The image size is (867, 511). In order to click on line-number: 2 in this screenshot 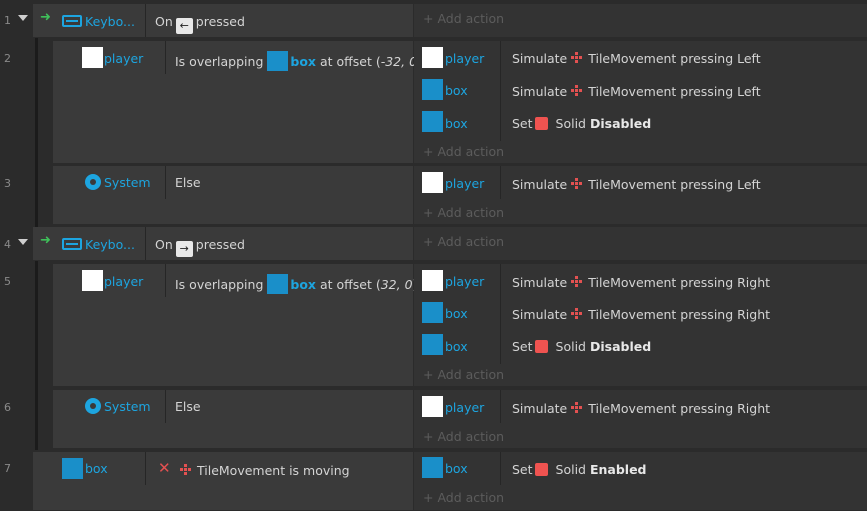, I will do `click(7, 58)`.